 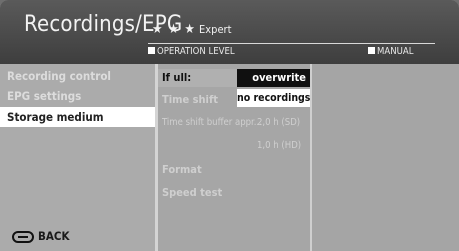 What do you see at coordinates (279, 145) in the screenshot?
I see `buffer-hd-value: 1,0 h (HD)` at bounding box center [279, 145].